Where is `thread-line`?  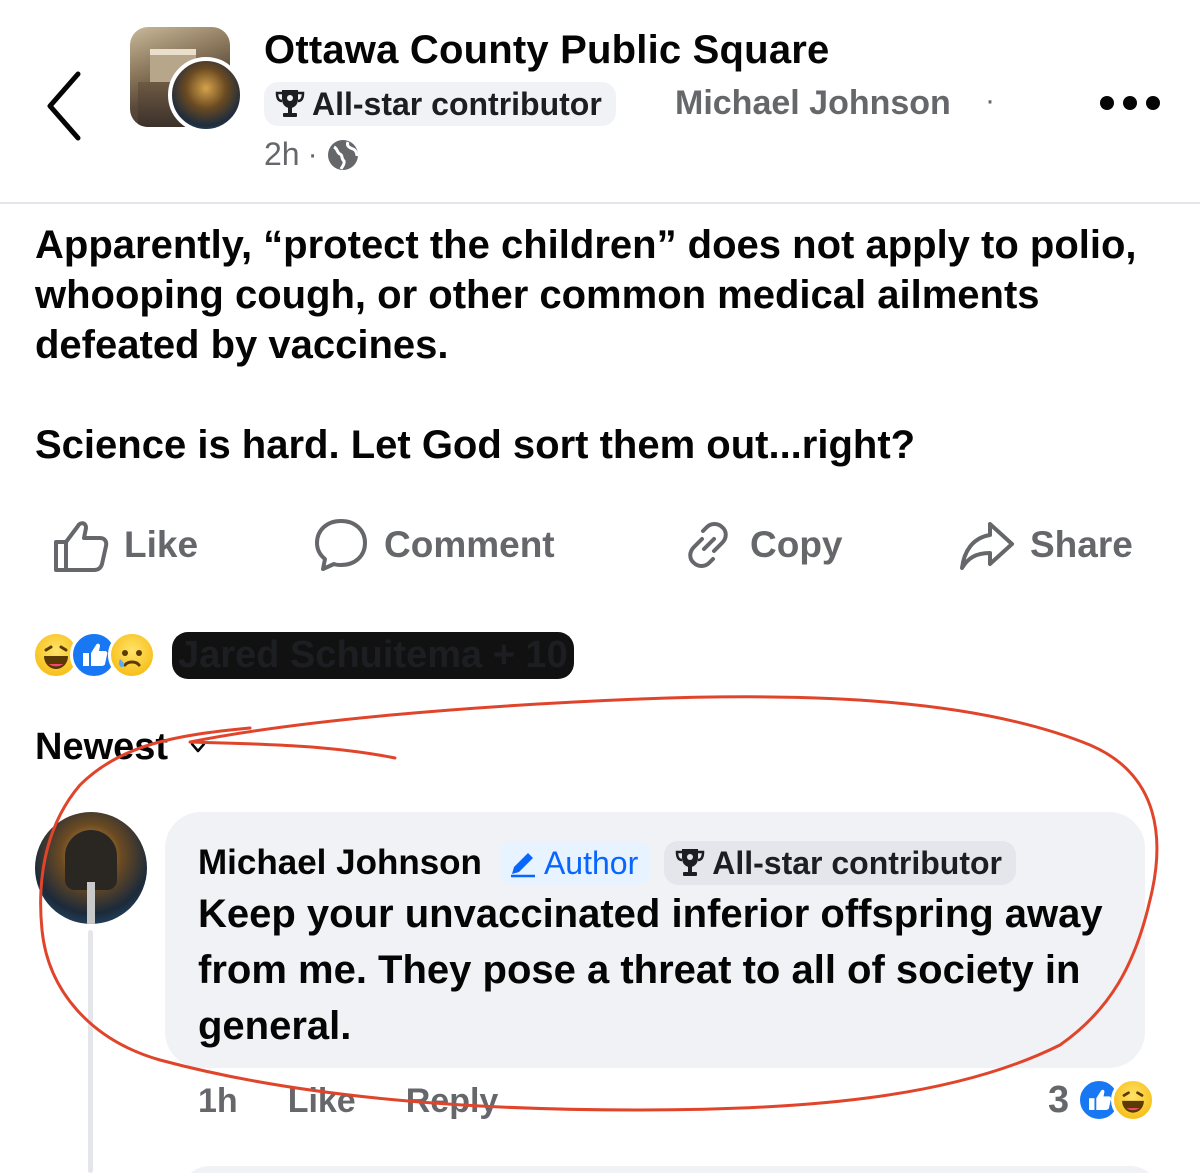 thread-line is located at coordinates (90, 1051).